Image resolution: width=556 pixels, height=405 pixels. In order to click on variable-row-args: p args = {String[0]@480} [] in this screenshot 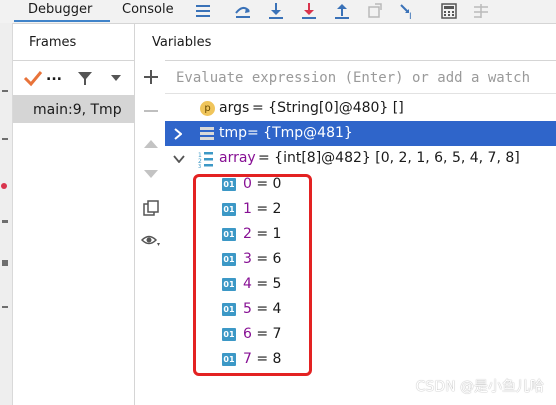, I will do `click(360, 108)`.